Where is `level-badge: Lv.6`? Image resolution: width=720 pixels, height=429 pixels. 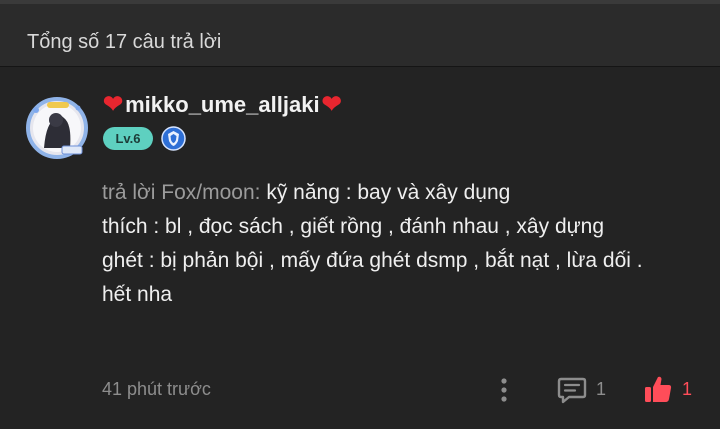 level-badge: Lv.6 is located at coordinates (128, 138).